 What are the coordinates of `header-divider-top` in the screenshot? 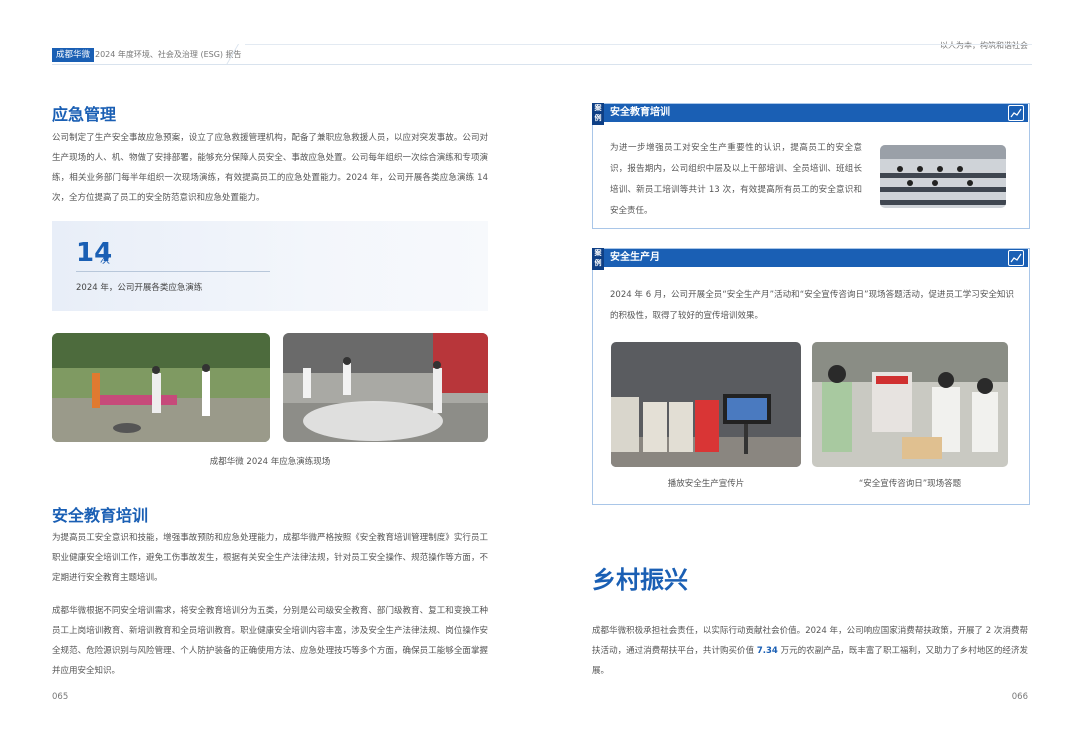 It's located at (638, 44).